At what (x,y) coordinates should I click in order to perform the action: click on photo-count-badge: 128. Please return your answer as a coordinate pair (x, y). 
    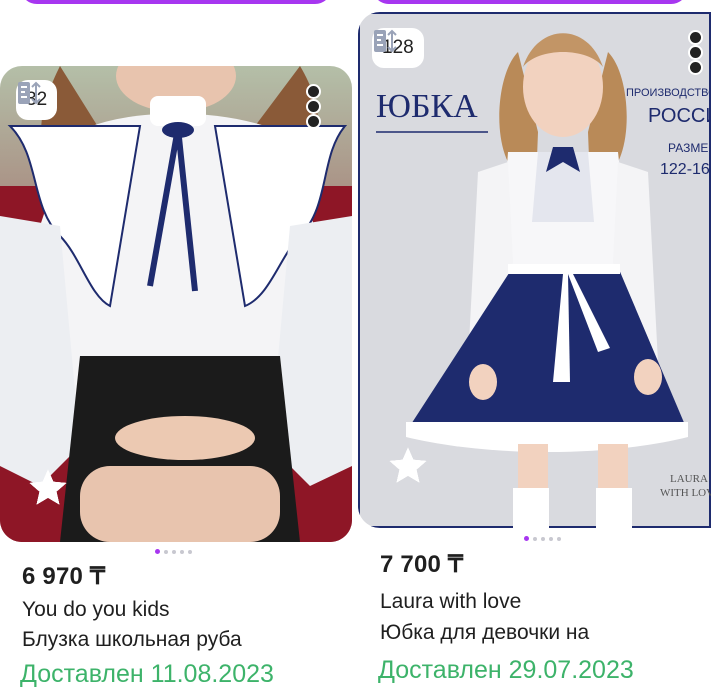
    Looking at the image, I should click on (398, 48).